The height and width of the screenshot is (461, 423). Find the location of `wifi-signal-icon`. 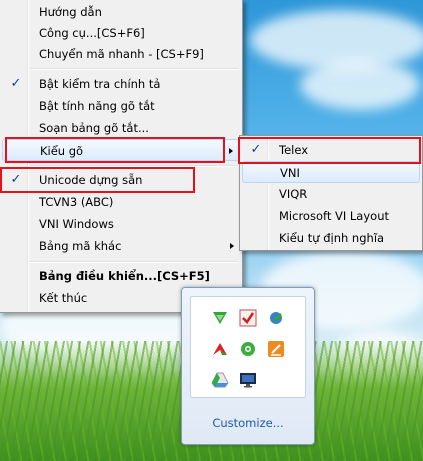

wifi-signal-icon is located at coordinates (220, 318).